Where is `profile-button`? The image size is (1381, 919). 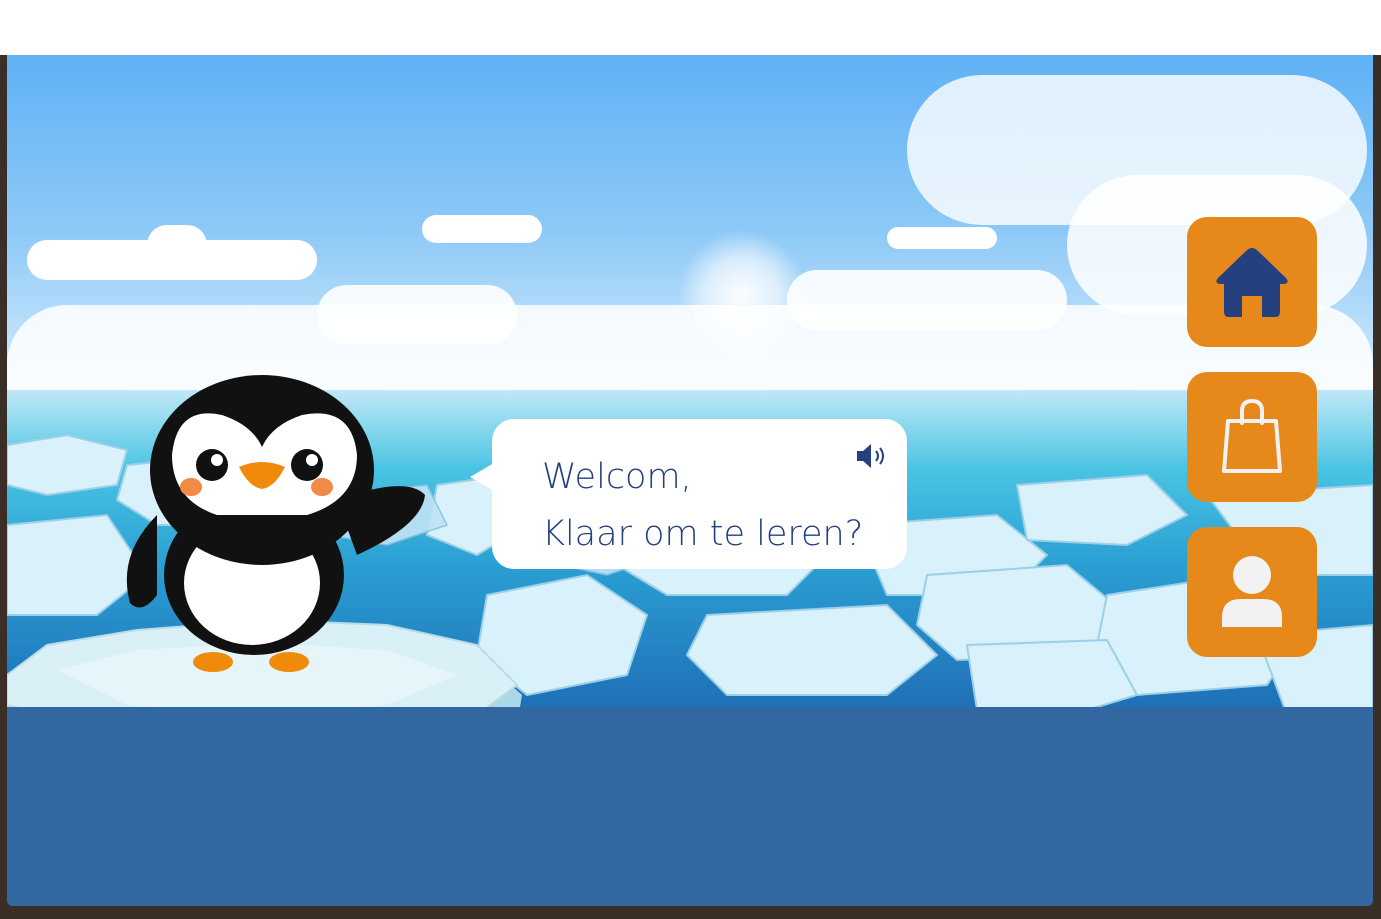 profile-button is located at coordinates (1252, 592).